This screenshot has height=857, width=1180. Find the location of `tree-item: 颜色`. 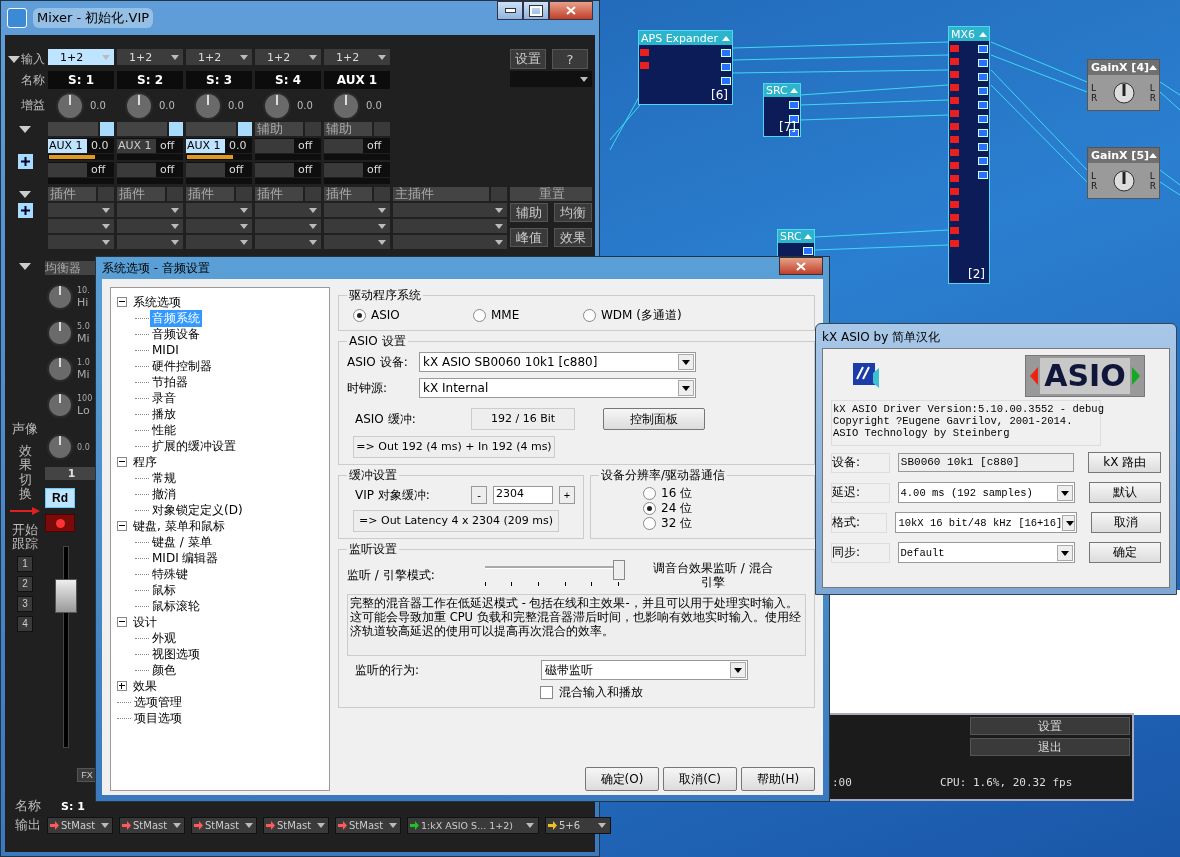

tree-item: 颜色 is located at coordinates (164, 670).